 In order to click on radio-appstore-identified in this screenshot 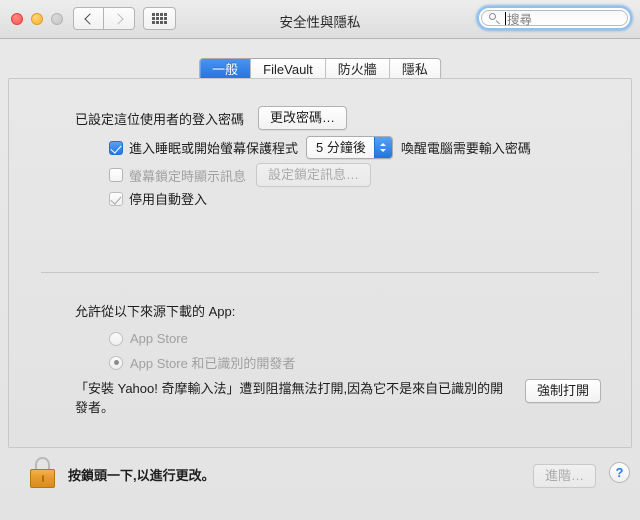, I will do `click(116, 362)`.